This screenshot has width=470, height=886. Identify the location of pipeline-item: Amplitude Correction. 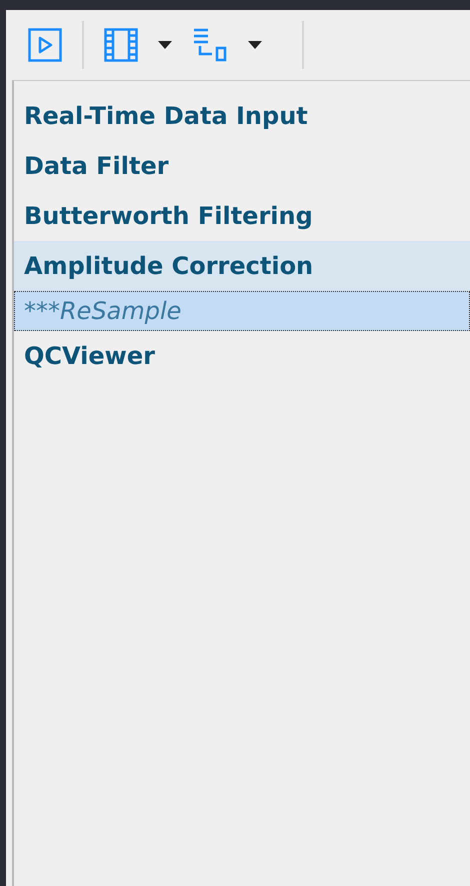
(242, 266).